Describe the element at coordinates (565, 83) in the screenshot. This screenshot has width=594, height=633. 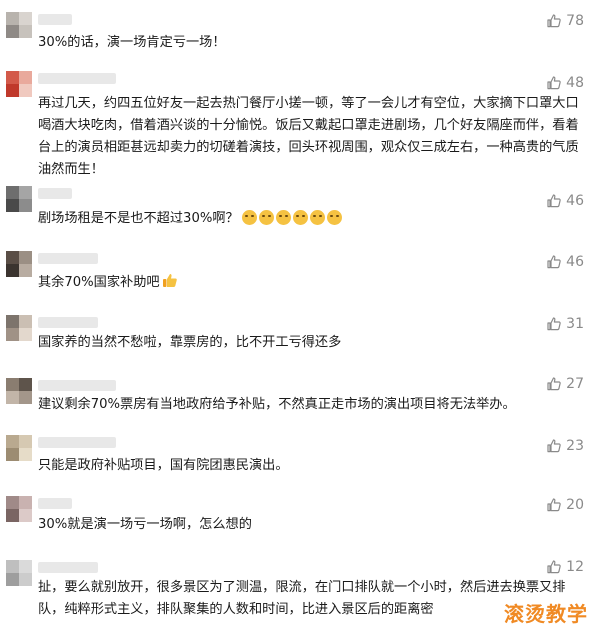
I see `like-button: 48` at that location.